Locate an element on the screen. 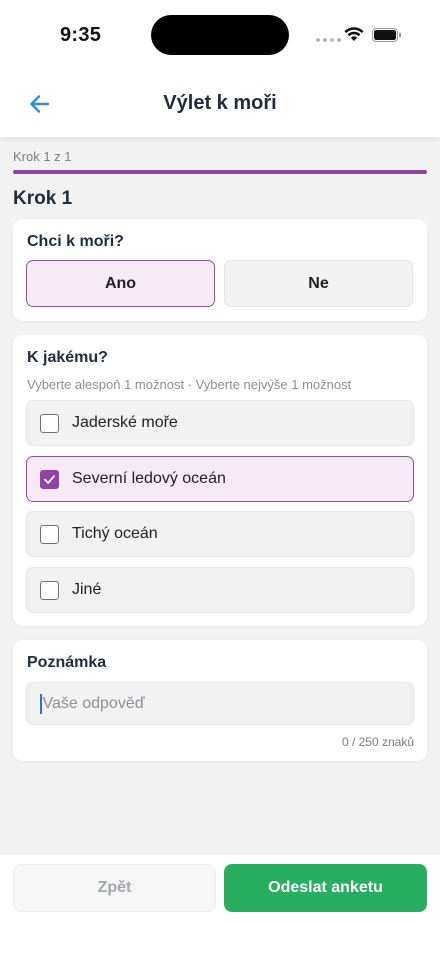 This screenshot has height=957, width=440. option-severni-ledovy-ocean: Severní ledový oceán is located at coordinates (220, 479).